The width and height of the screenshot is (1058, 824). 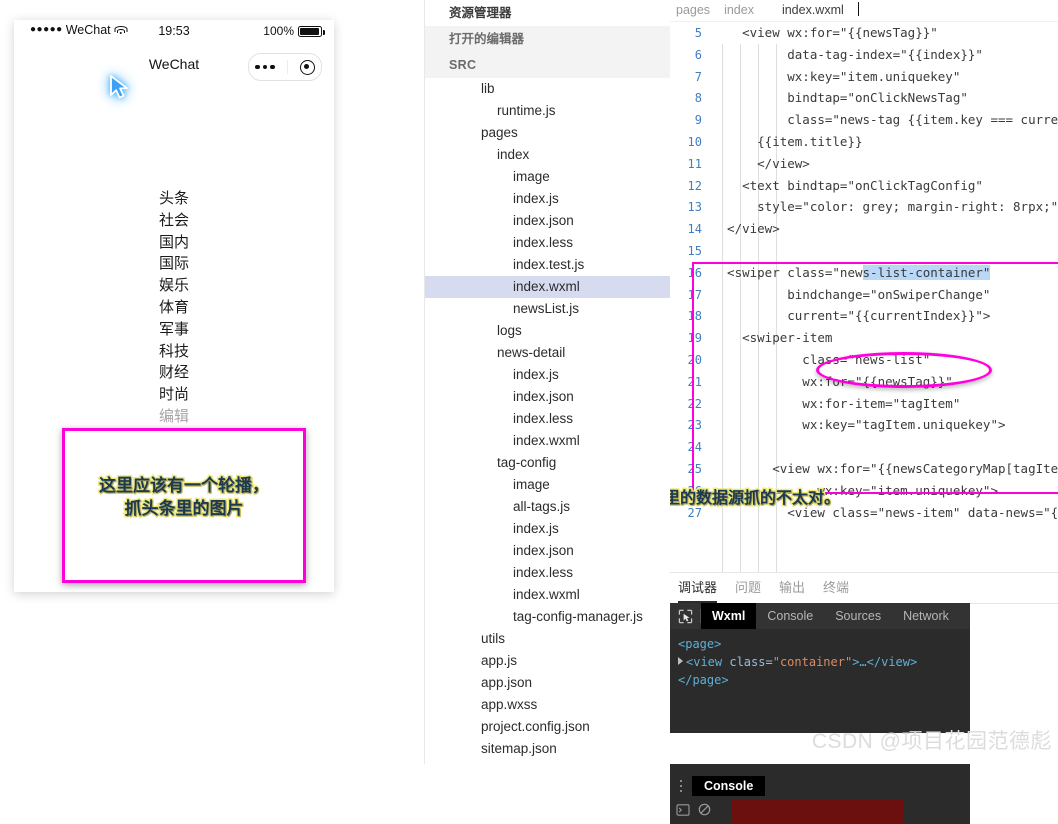 I want to click on tree-item-tag-config-manager-js: tag-config-manager.js, so click(x=548, y=617).